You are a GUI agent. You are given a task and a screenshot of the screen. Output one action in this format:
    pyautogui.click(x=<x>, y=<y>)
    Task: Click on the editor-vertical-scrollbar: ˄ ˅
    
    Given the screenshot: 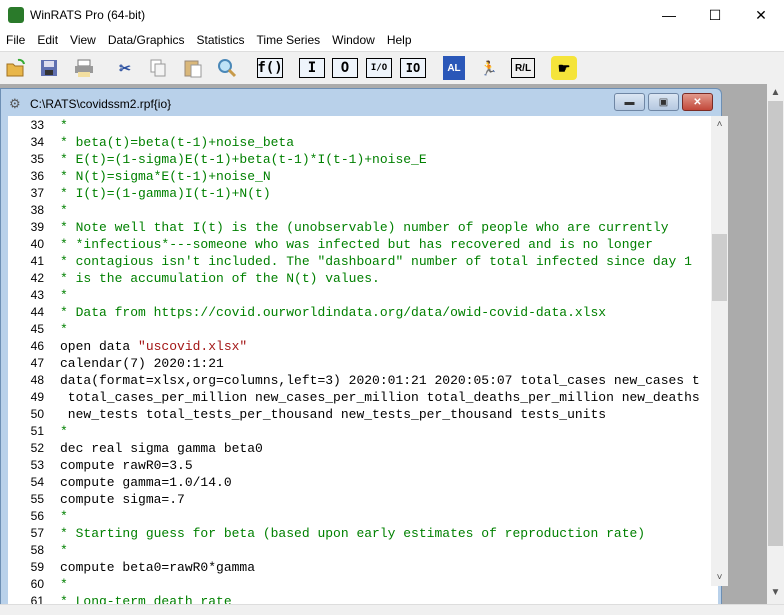 What is the action you would take?
    pyautogui.click(x=719, y=351)
    